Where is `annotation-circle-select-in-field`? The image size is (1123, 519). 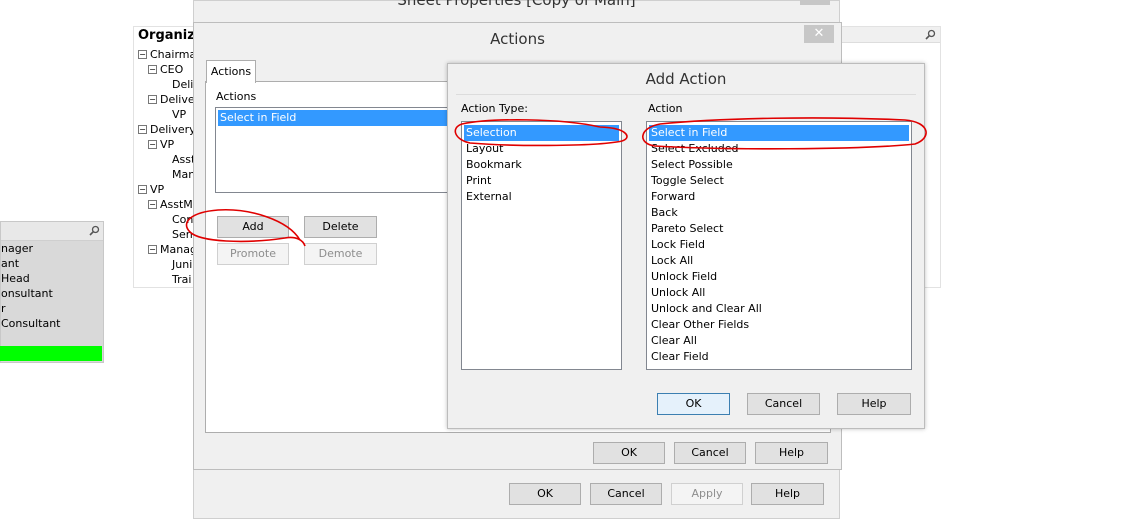 annotation-circle-select-in-field is located at coordinates (784, 133).